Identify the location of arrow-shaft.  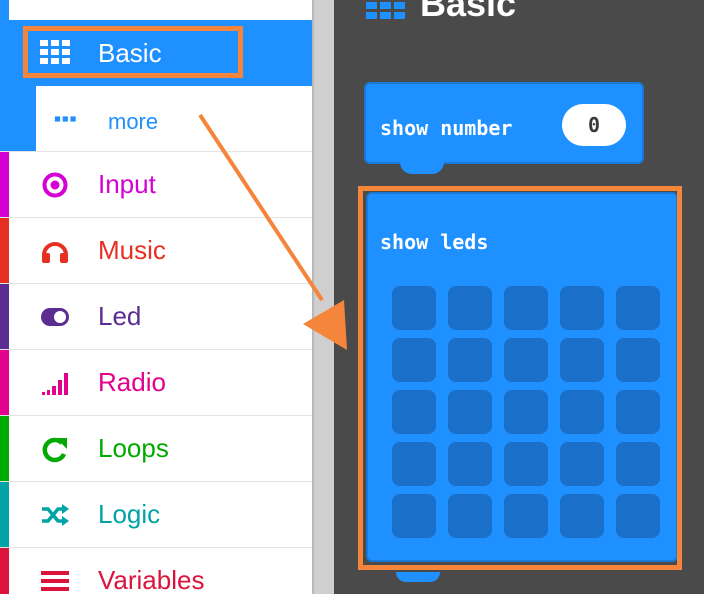
(261, 207).